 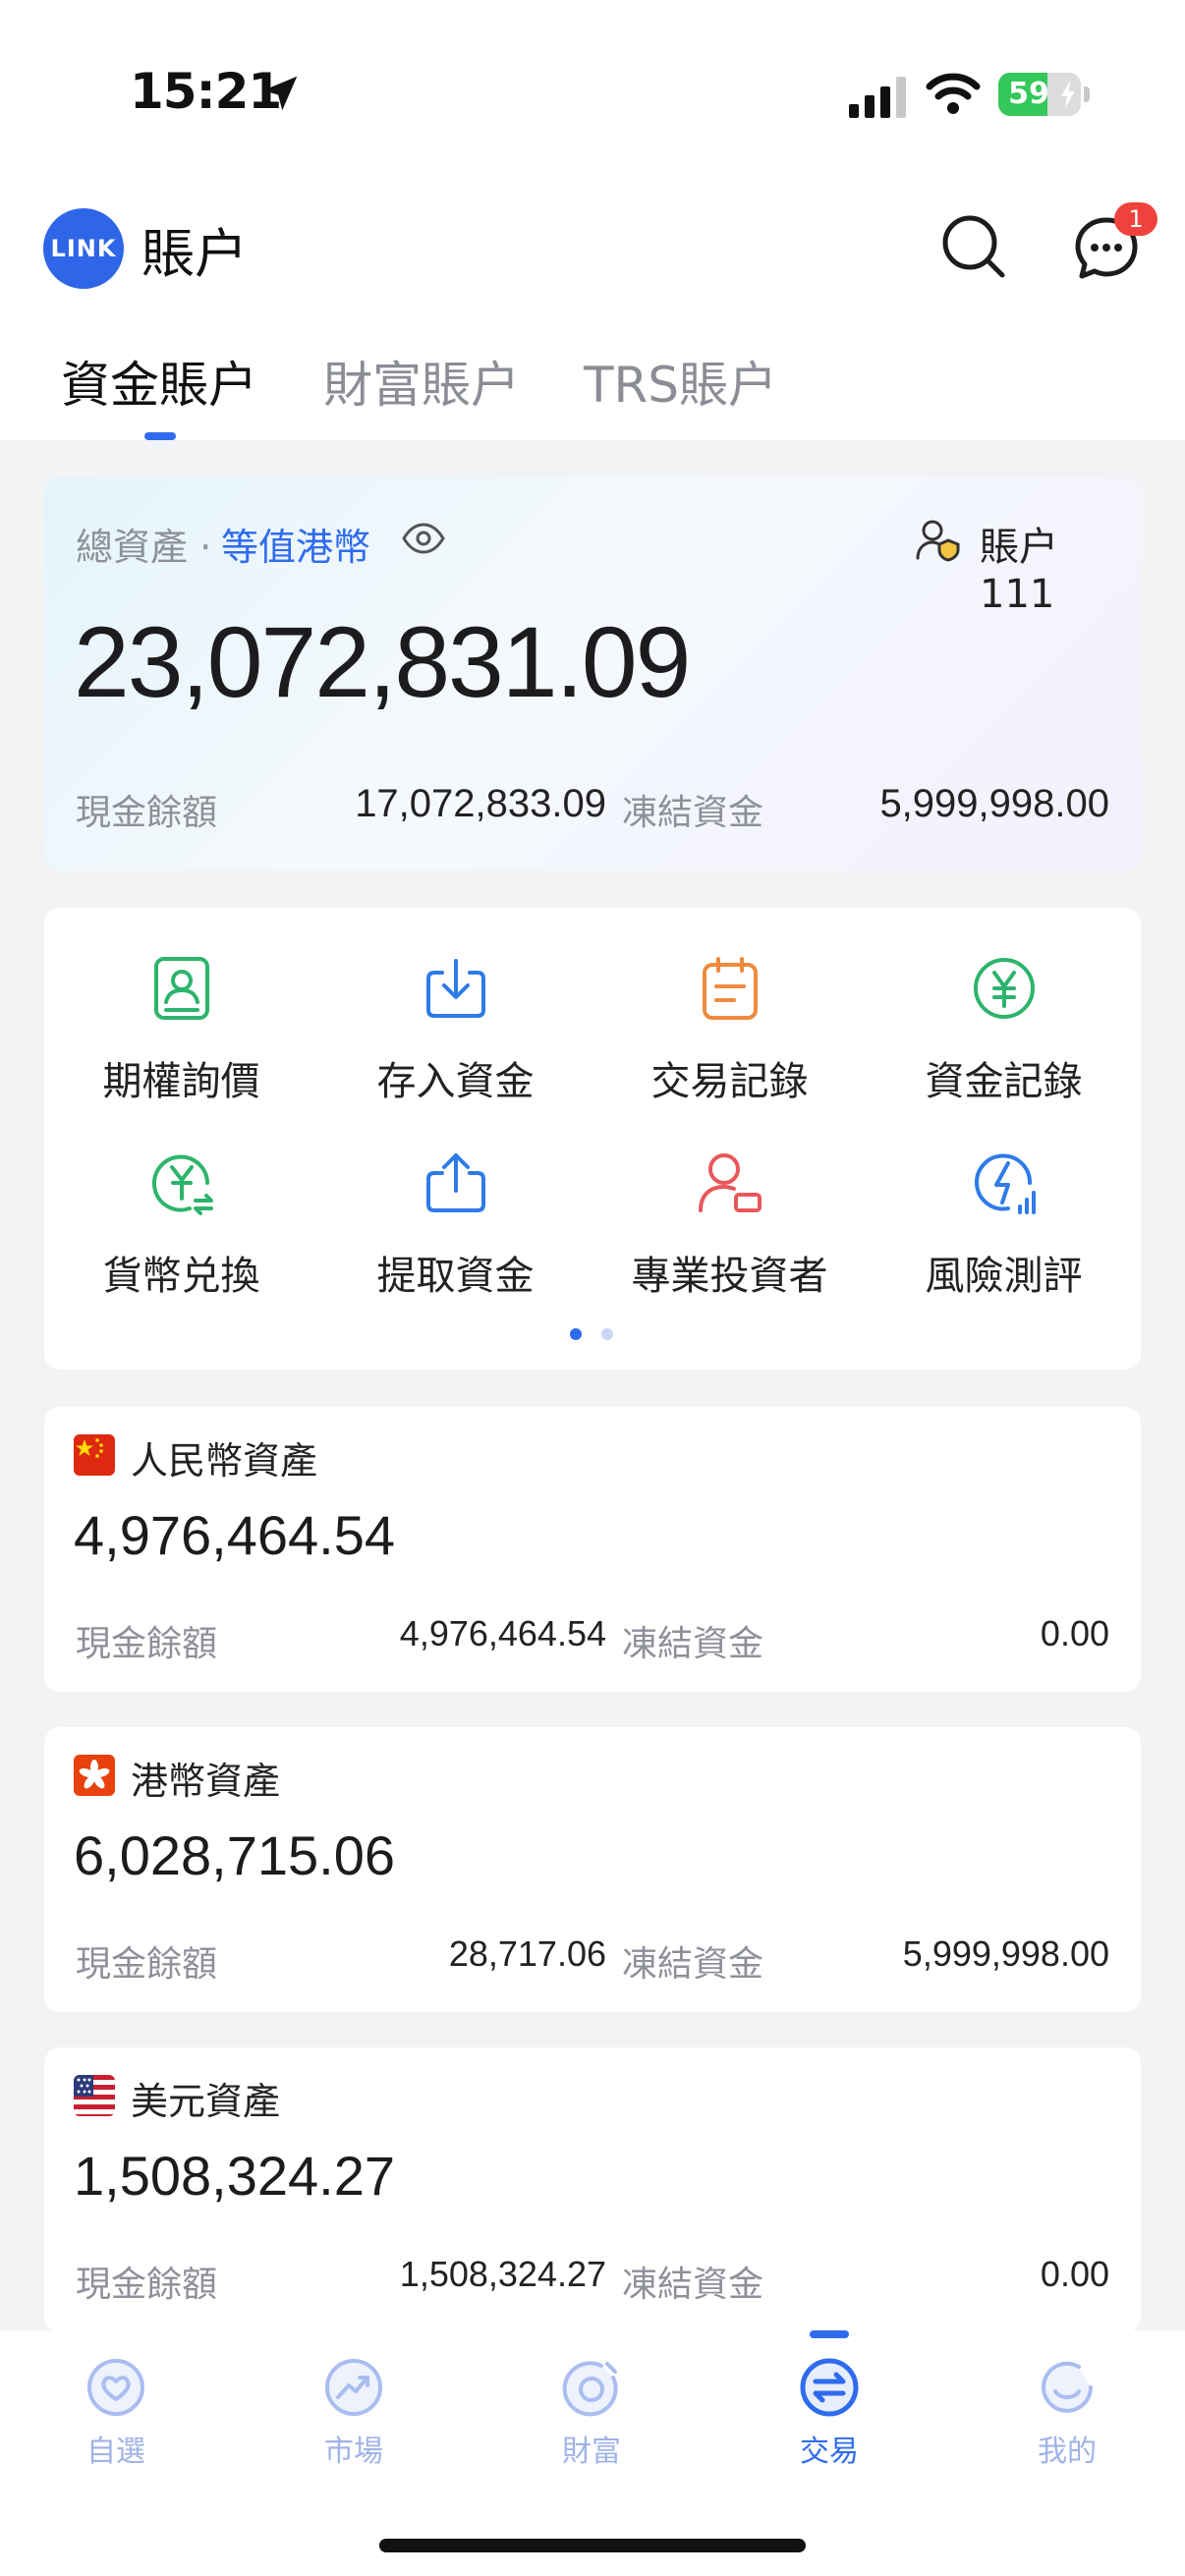 What do you see at coordinates (181, 1224) in the screenshot?
I see `action-currency-exchange: 貨幣兑換` at bounding box center [181, 1224].